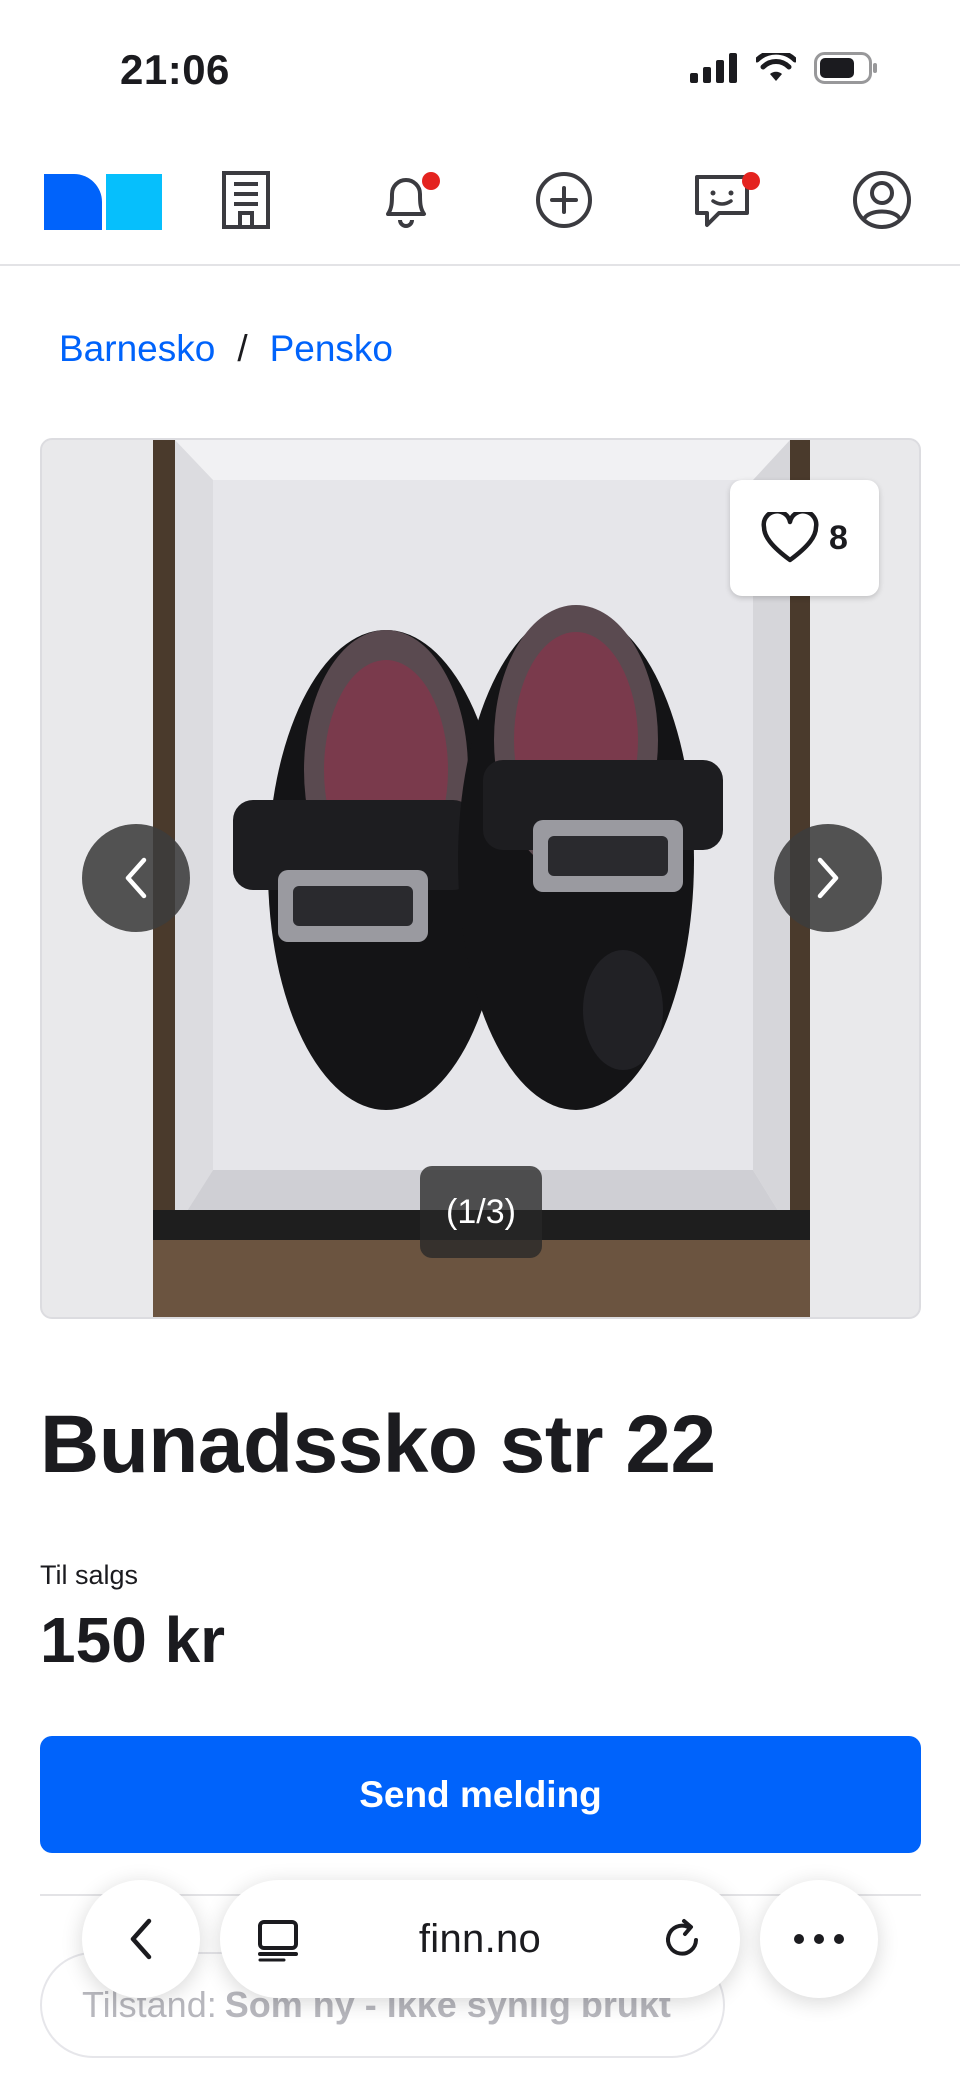  I want to click on reload-icon, so click(682, 1940).